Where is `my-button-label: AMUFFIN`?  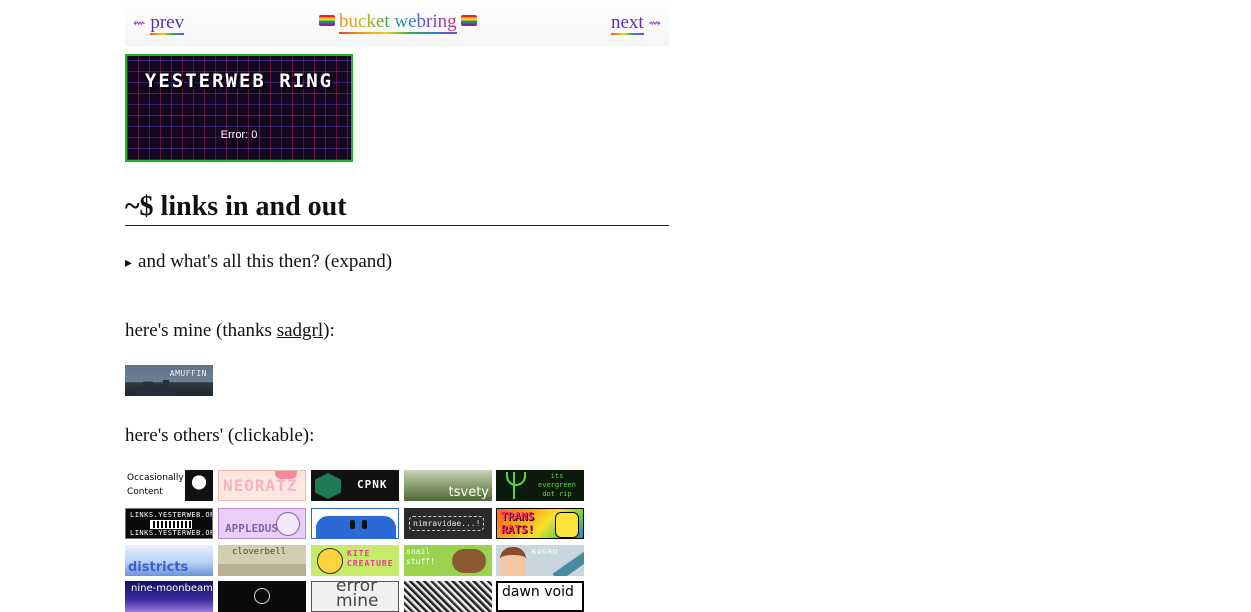
my-button-label: AMUFFIN is located at coordinates (188, 373).